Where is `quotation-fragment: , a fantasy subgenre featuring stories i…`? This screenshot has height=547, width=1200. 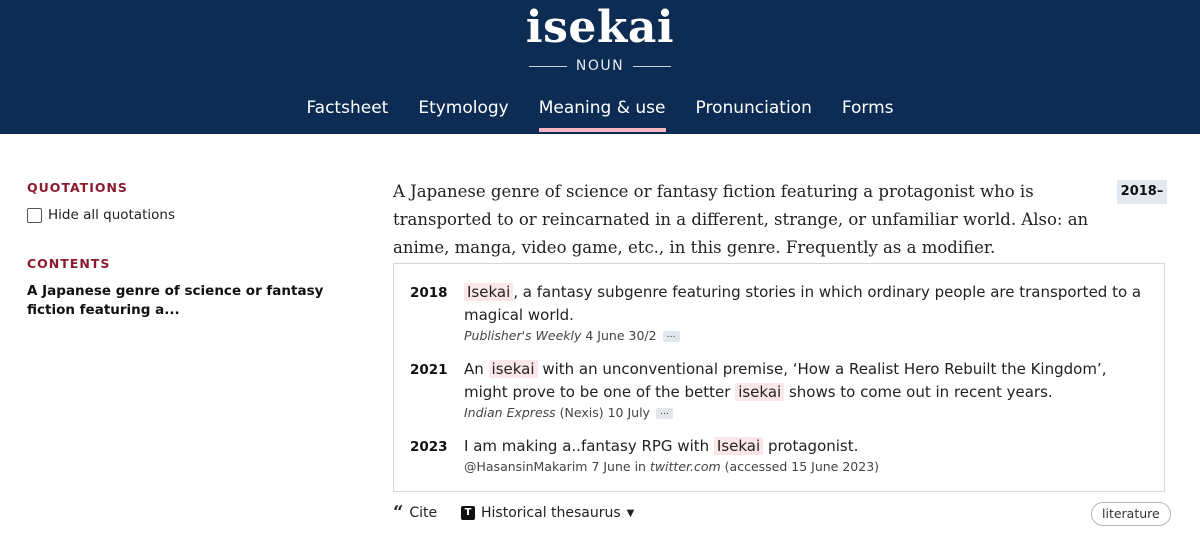 quotation-fragment: , a fantasy subgenre featuring stories i… is located at coordinates (803, 303).